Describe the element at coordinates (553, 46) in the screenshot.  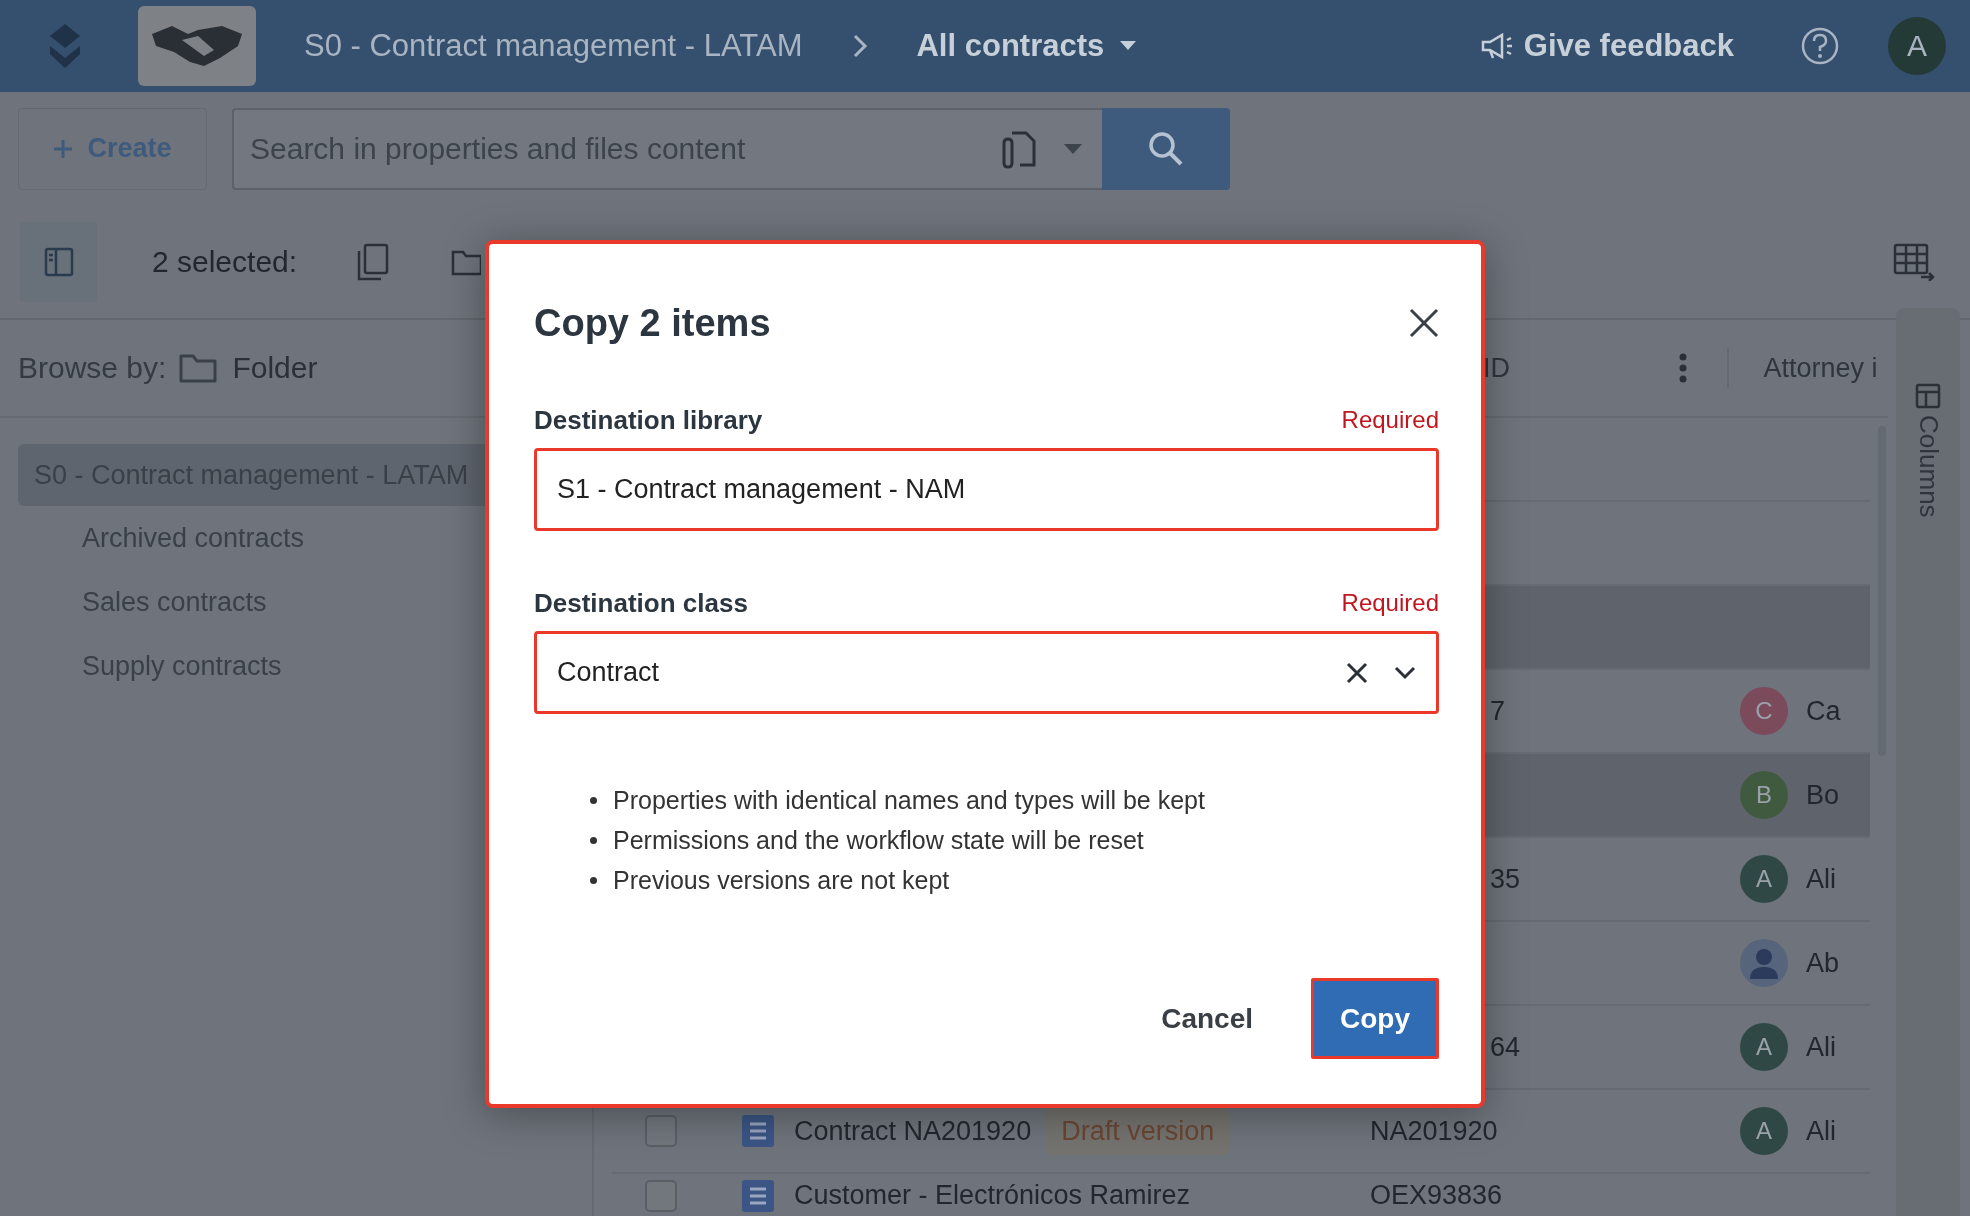
I see `breadcrumb-link: S0 - Contract management - LATAM` at that location.